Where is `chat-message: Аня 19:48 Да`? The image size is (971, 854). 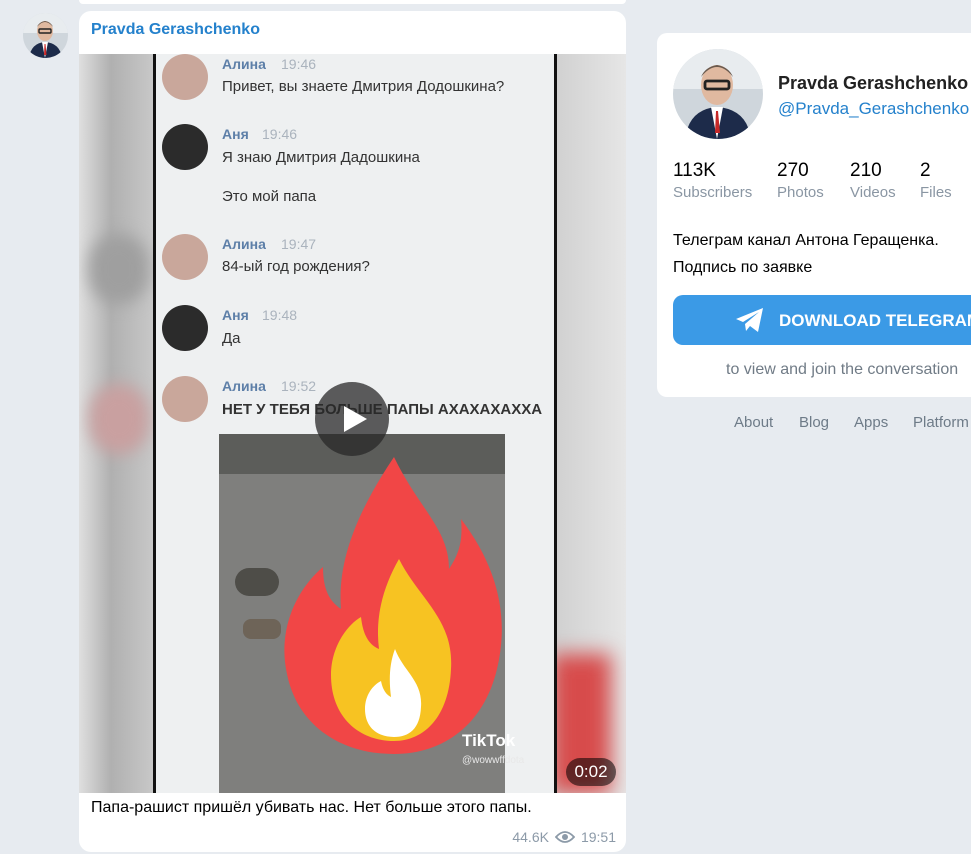 chat-message: Аня 19:48 Да is located at coordinates (355, 340).